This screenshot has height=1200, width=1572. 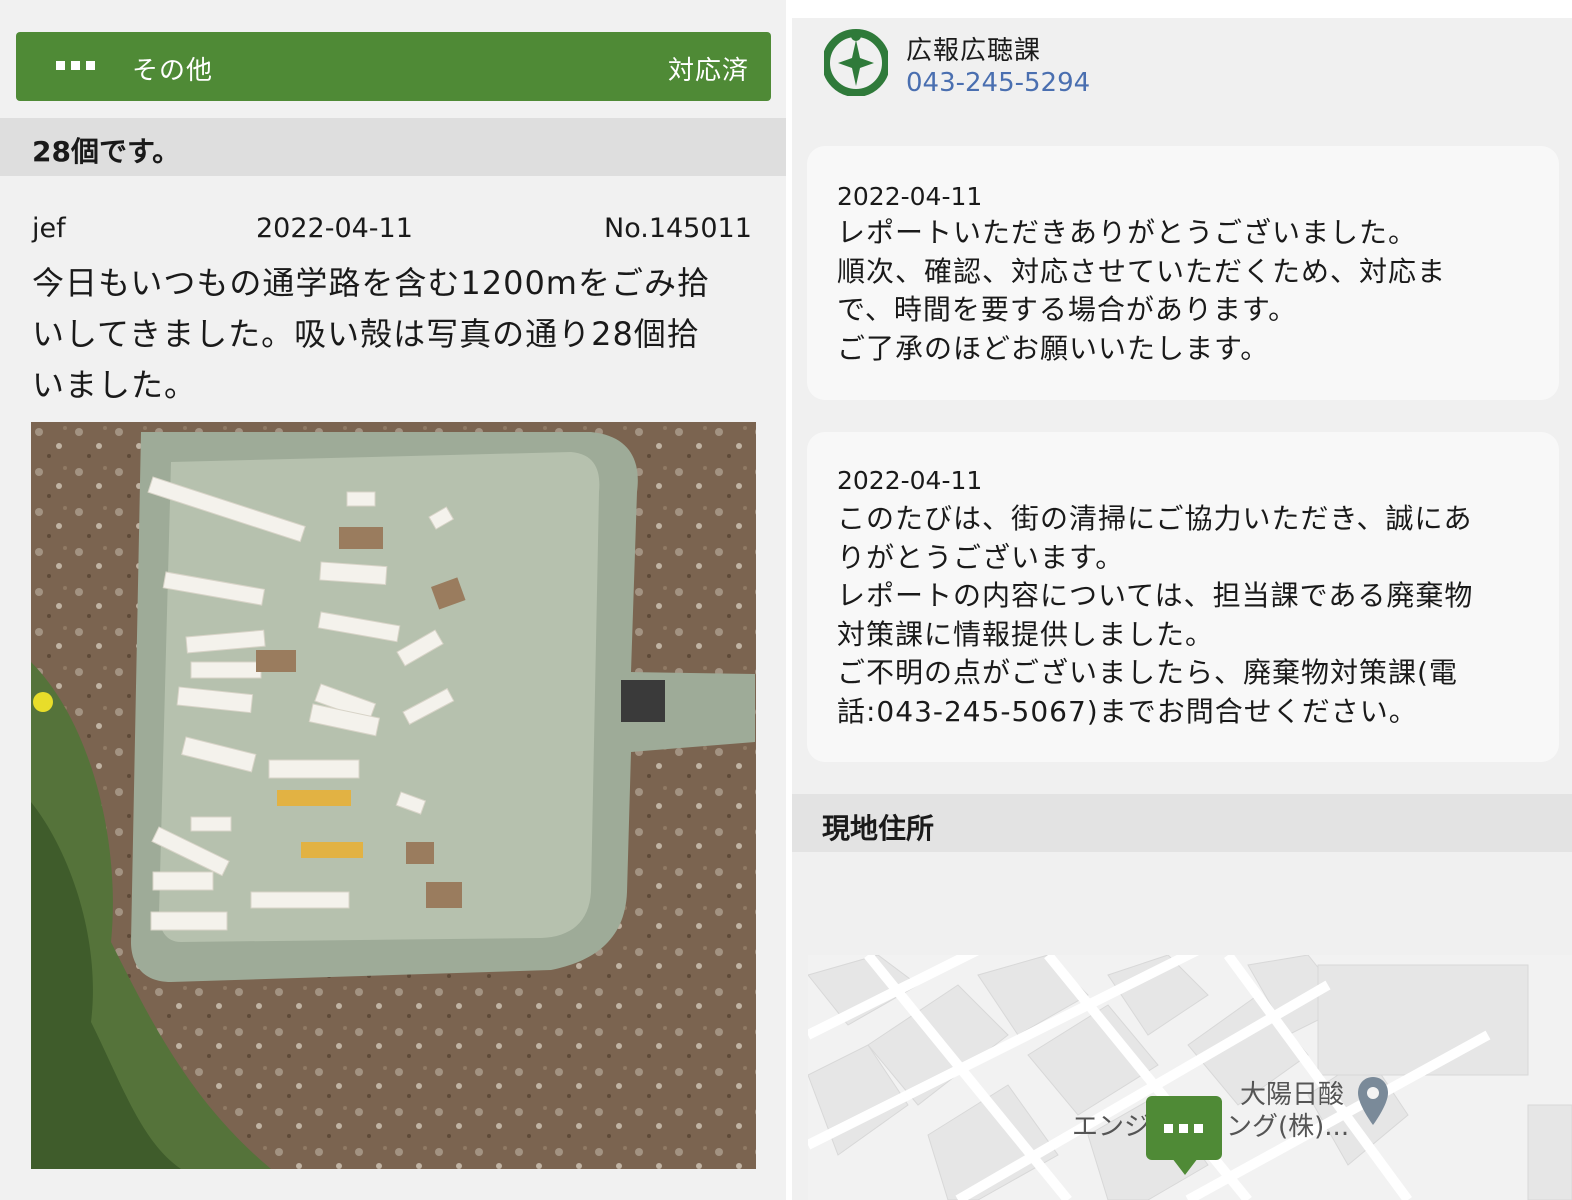 What do you see at coordinates (708, 71) in the screenshot?
I see `status-badge: 対応済` at bounding box center [708, 71].